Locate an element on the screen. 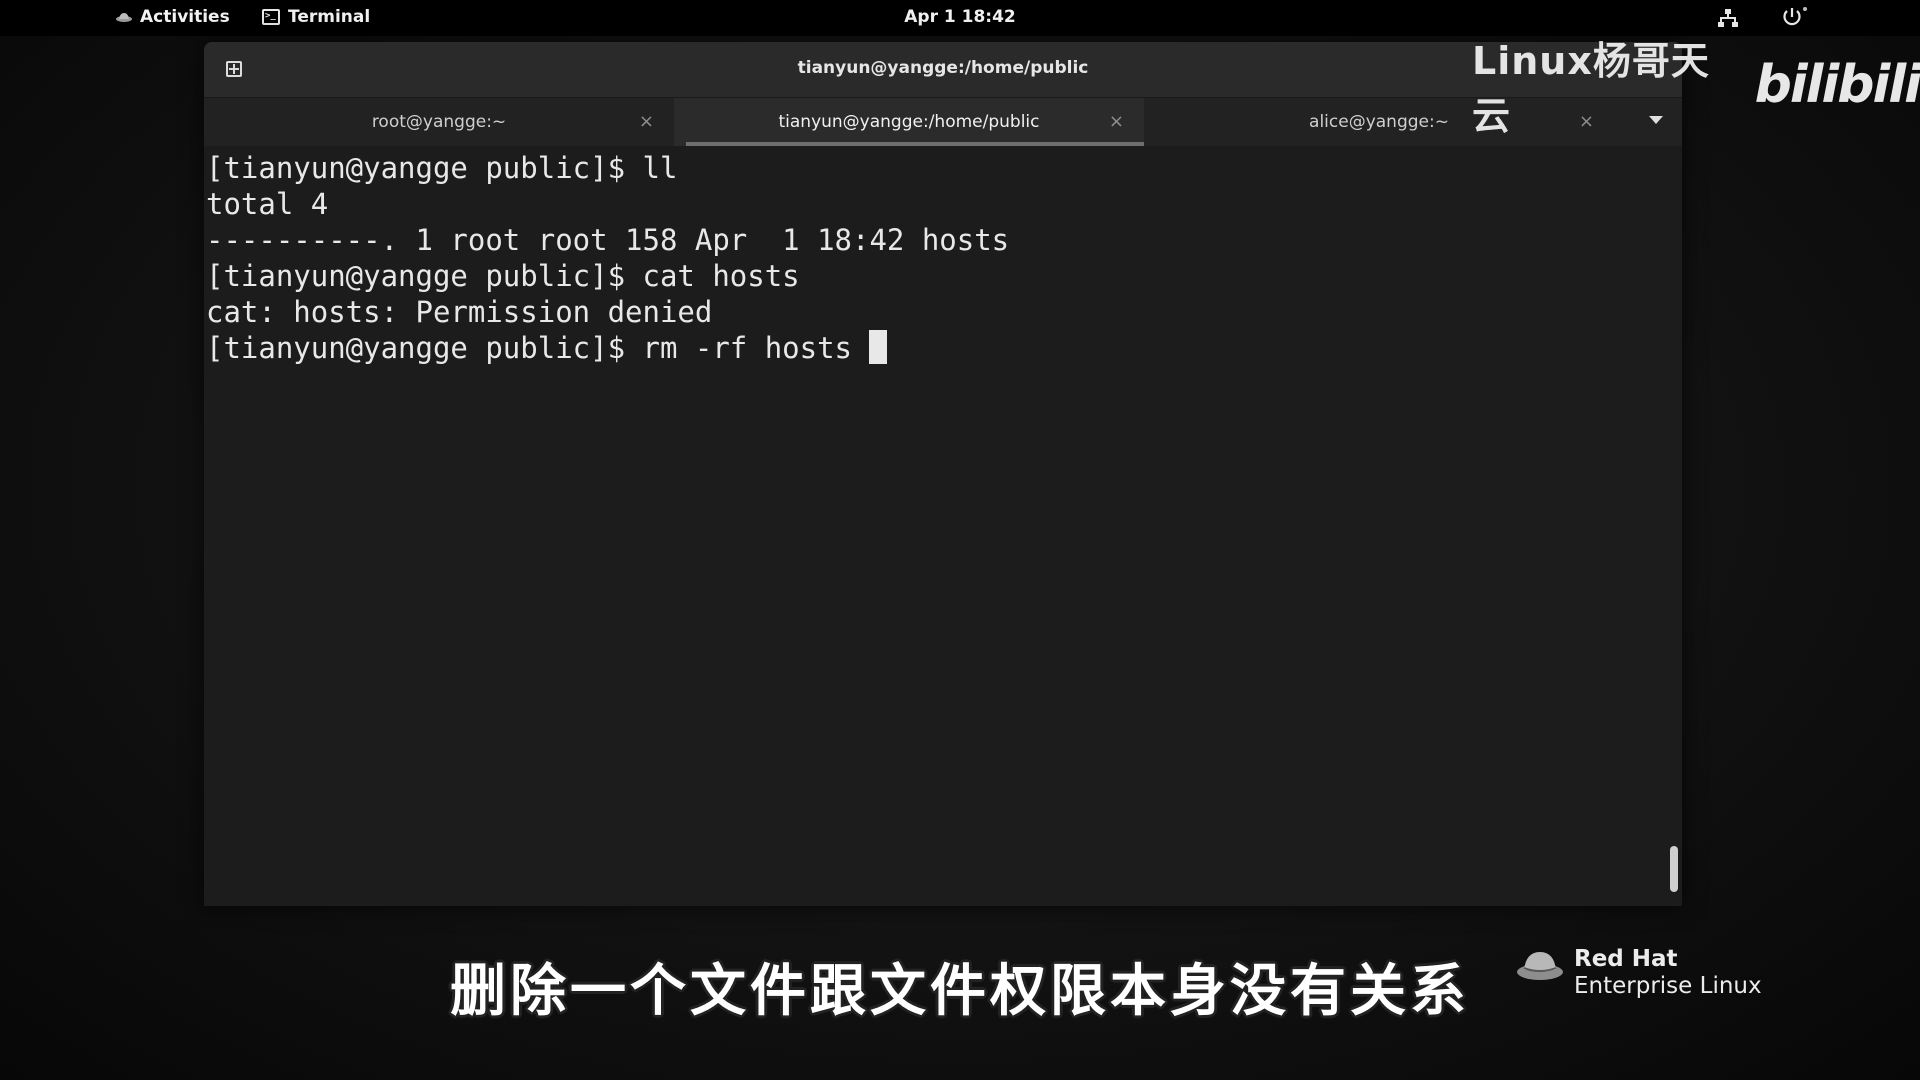 Image resolution: width=1920 pixels, height=1080 pixels. tab-root: root@yangge:~ × is located at coordinates (439, 122).